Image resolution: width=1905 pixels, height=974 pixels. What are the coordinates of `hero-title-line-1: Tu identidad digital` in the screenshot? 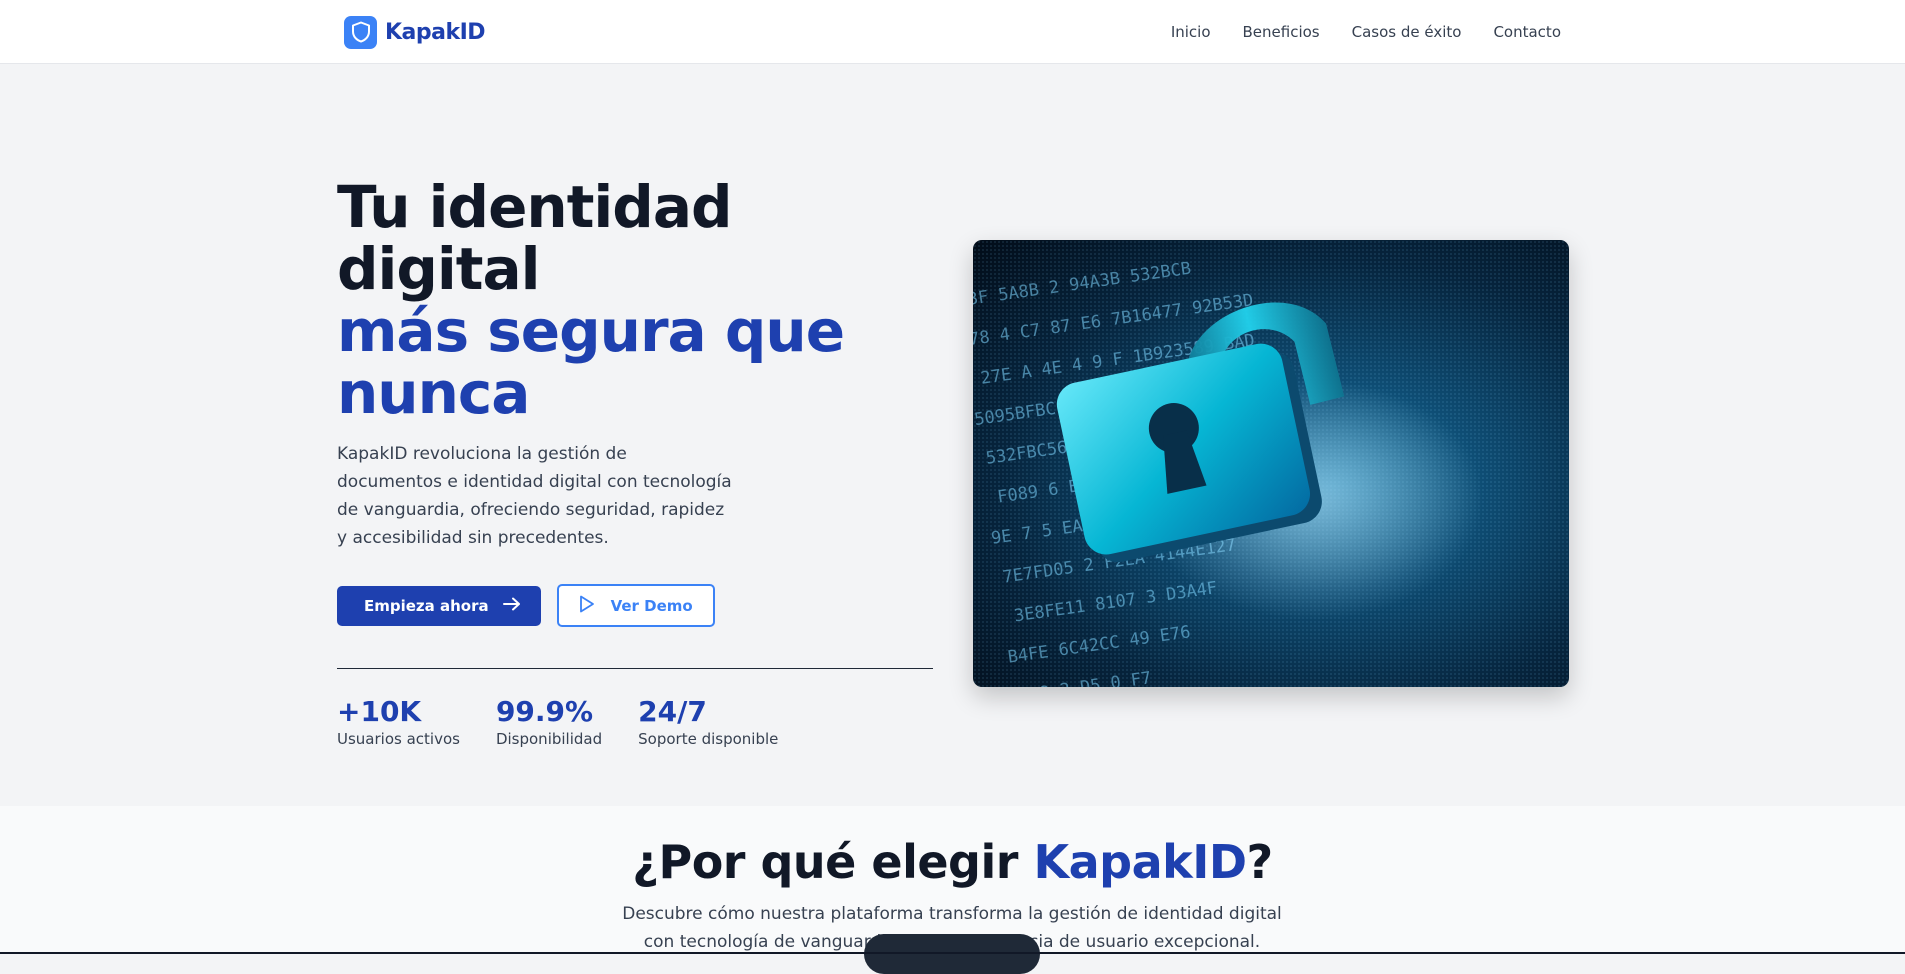 It's located at (534, 238).